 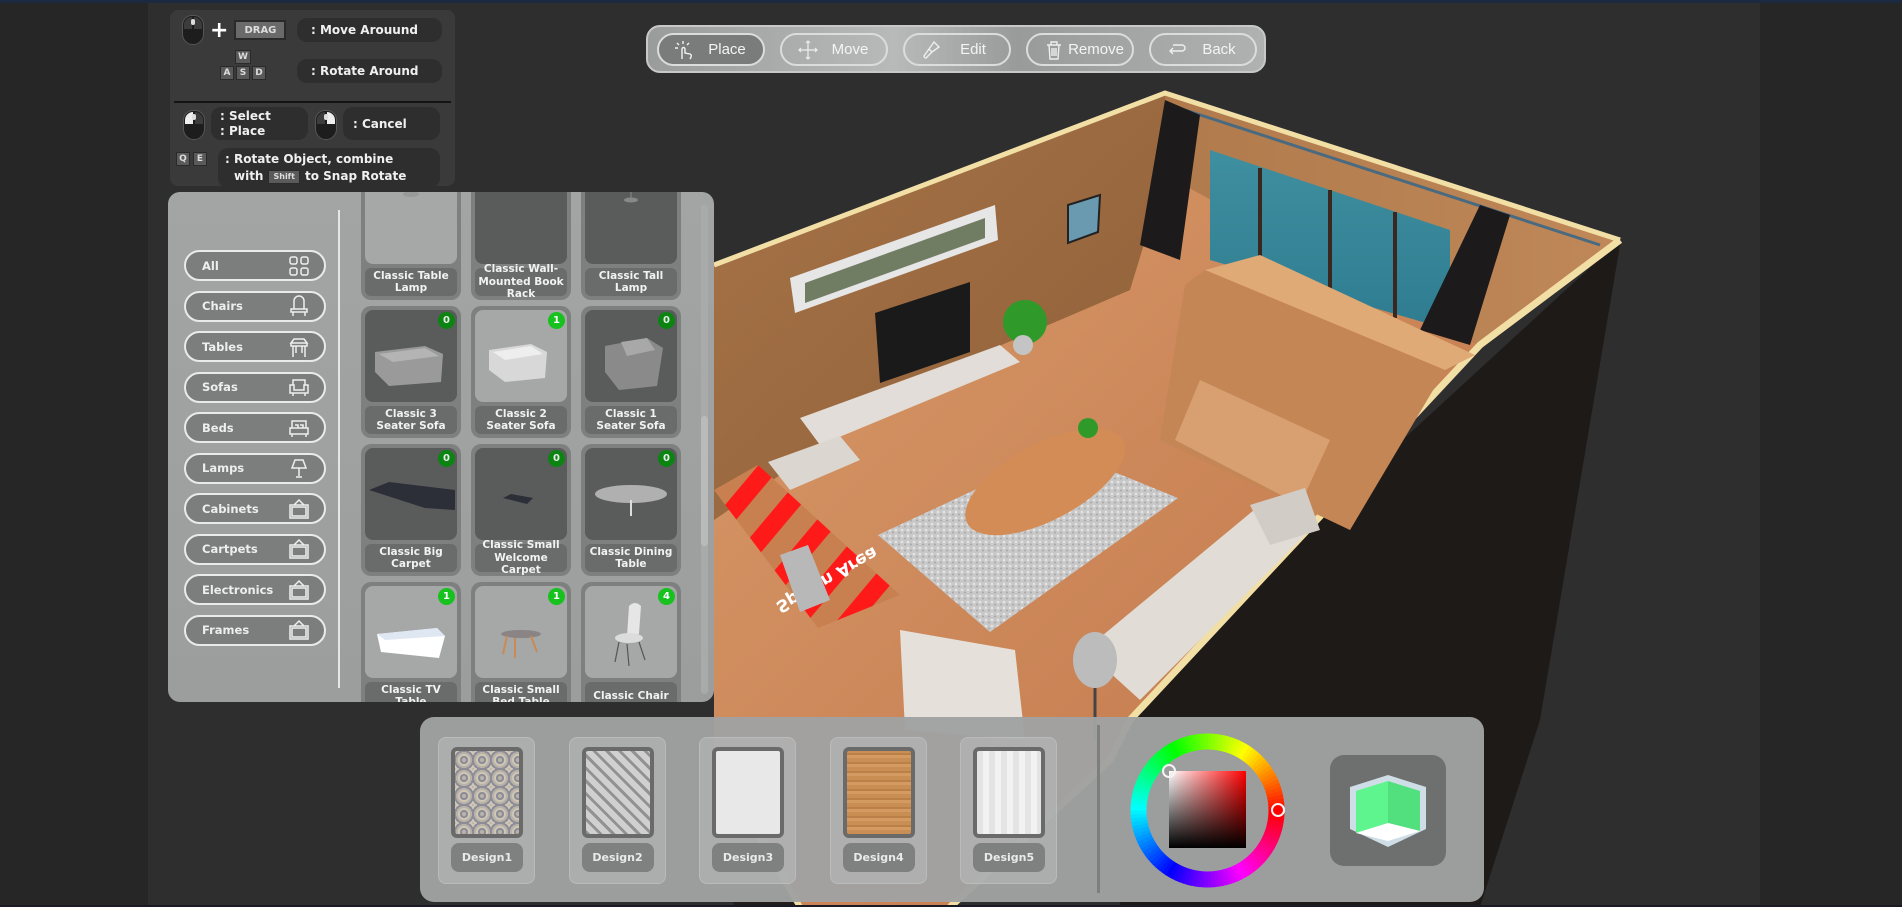 What do you see at coordinates (521, 372) in the screenshot?
I see `catalog-item: 1 Classic 2 Seater Sofa` at bounding box center [521, 372].